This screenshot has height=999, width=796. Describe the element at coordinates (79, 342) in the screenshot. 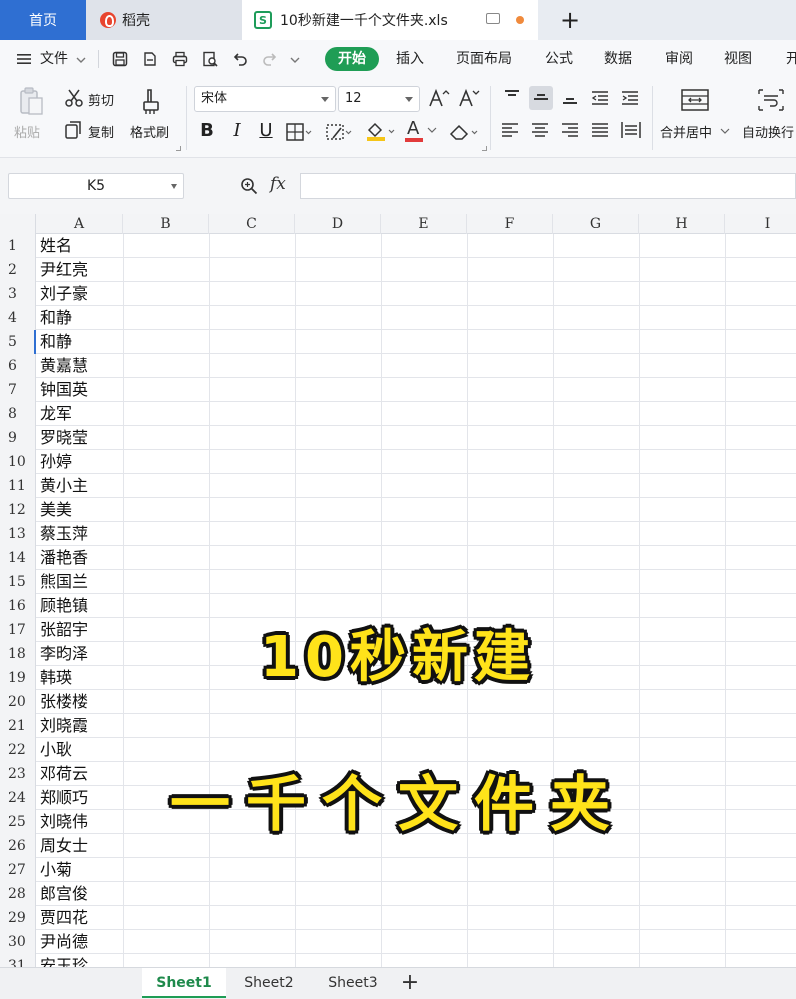

I see `cell-a: 和静` at that location.